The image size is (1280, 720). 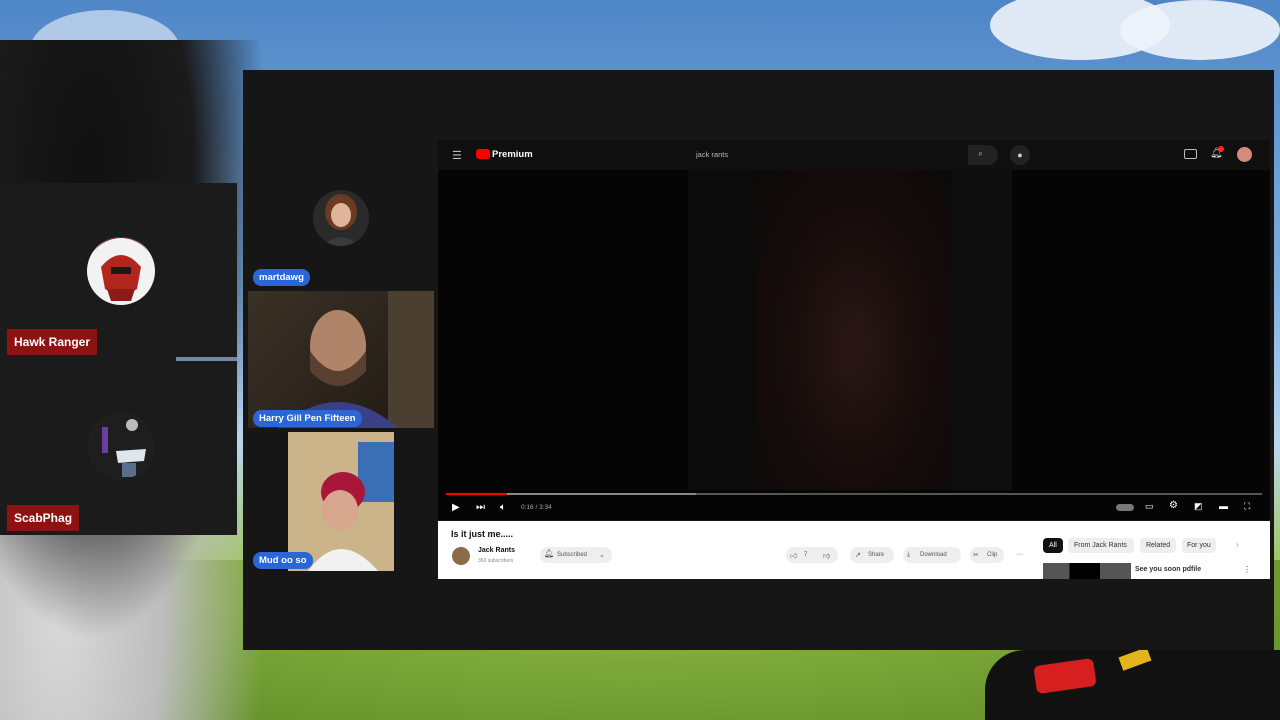 What do you see at coordinates (281, 277) in the screenshot?
I see `guest-name-pill: martdawg` at bounding box center [281, 277].